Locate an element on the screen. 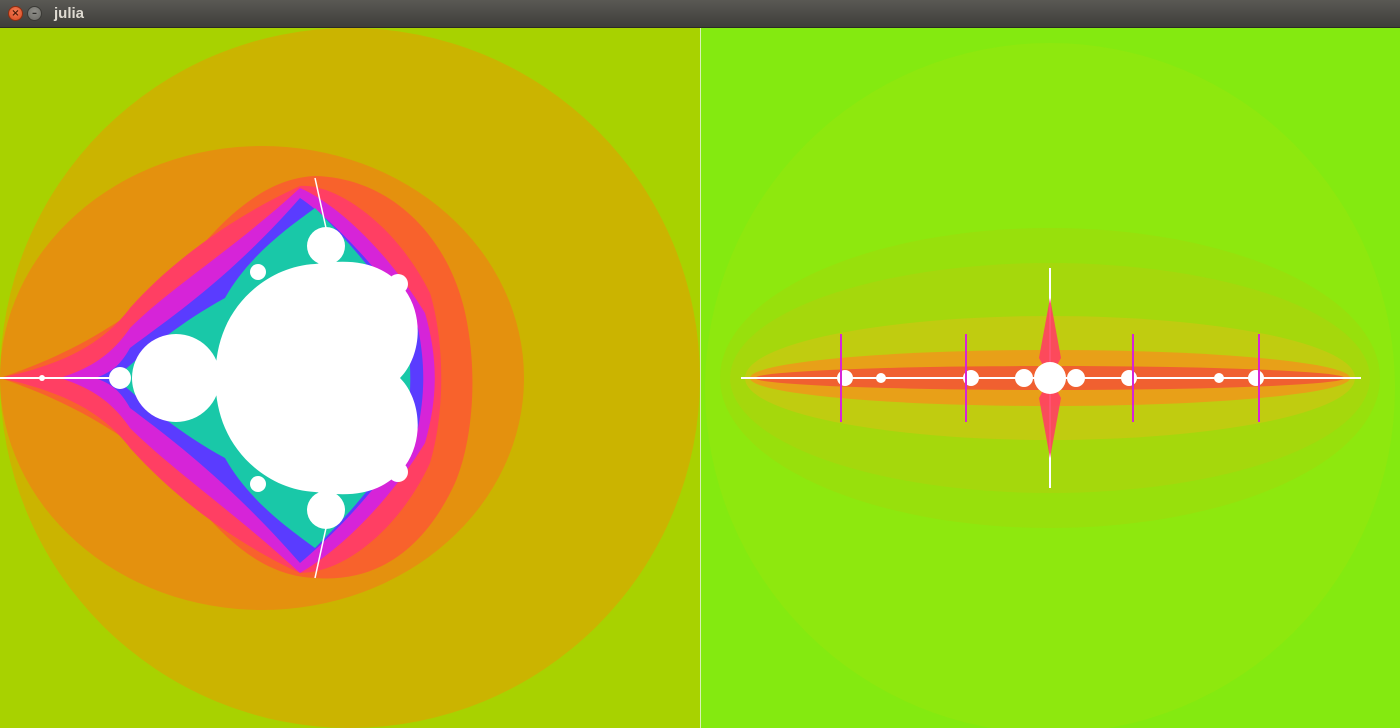 The width and height of the screenshot is (1400, 728). window-title: julia is located at coordinates (69, 13).